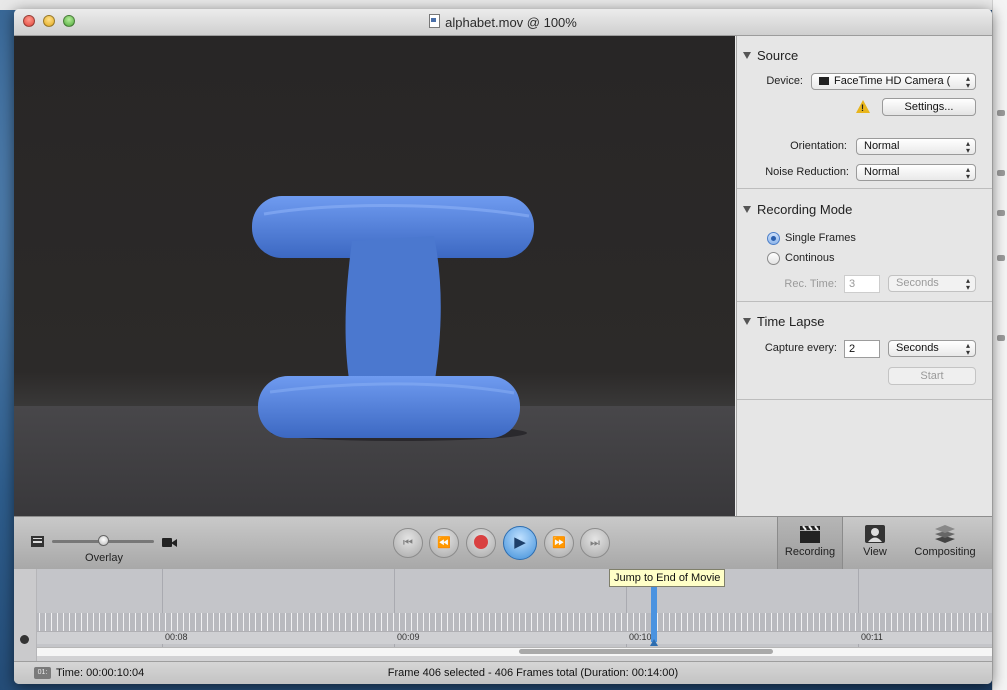  Describe the element at coordinates (916, 172) in the screenshot. I see `noise-reduction-popup: Normal ▴ ▾` at that location.